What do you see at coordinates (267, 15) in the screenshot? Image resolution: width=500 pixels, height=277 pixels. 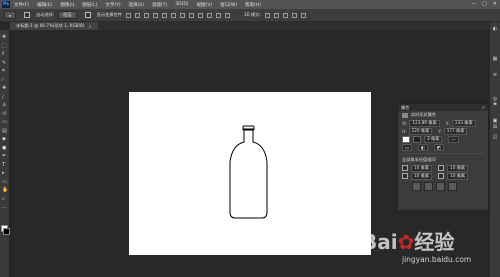 I see `3d-rotate-icon` at bounding box center [267, 15].